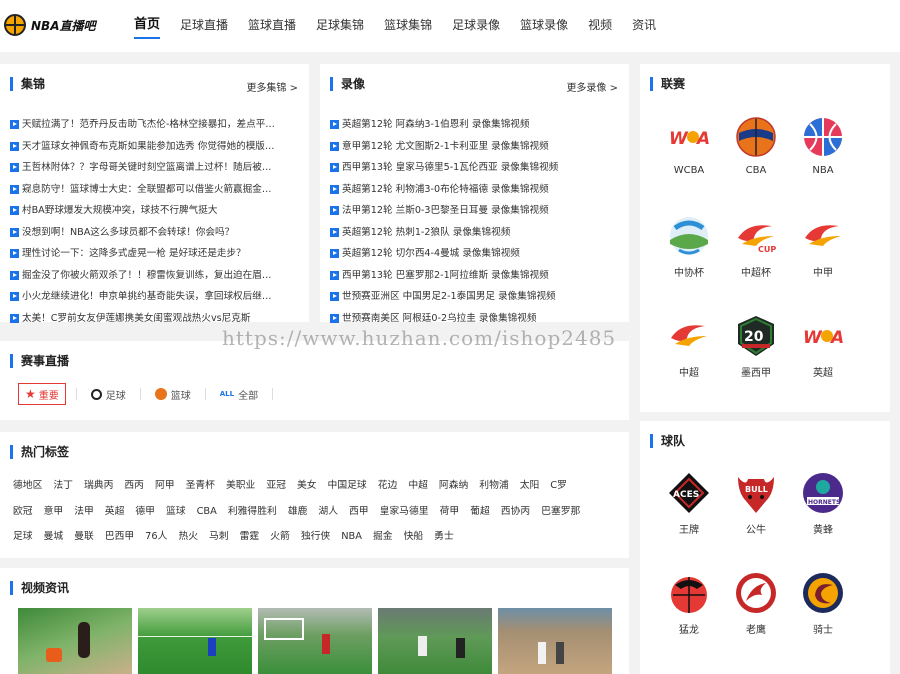 The image size is (900, 674). What do you see at coordinates (298, 512) in the screenshot?
I see `tag-link: 雄鹿` at bounding box center [298, 512].